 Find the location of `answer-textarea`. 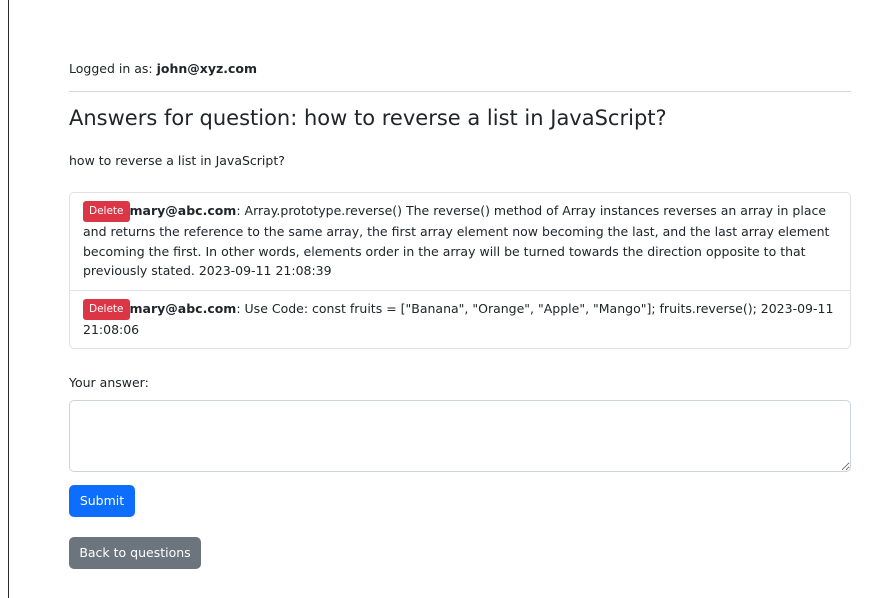

answer-textarea is located at coordinates (460, 436).